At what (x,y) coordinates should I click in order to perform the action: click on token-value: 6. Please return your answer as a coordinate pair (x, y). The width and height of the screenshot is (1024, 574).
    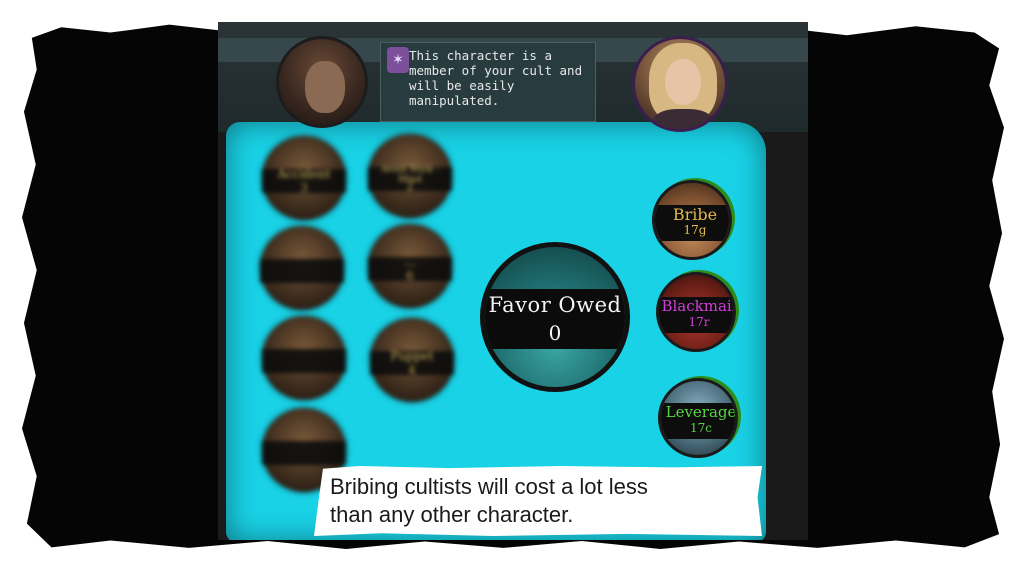
    Looking at the image, I should click on (410, 276).